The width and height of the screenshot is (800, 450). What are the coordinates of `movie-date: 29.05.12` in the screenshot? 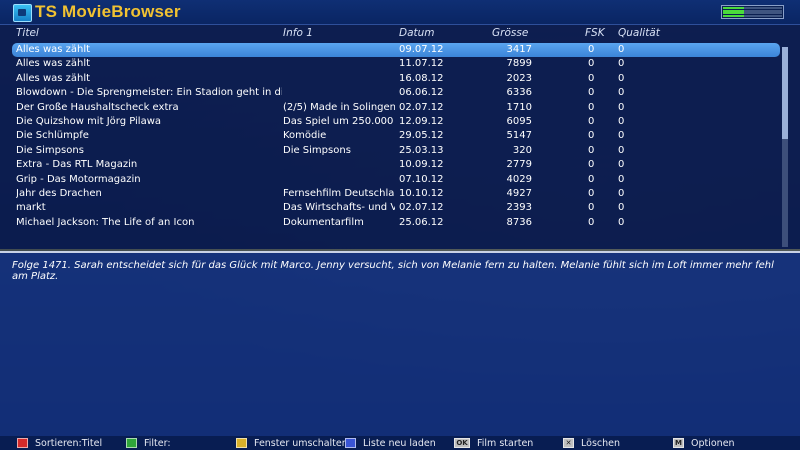 It's located at (421, 136).